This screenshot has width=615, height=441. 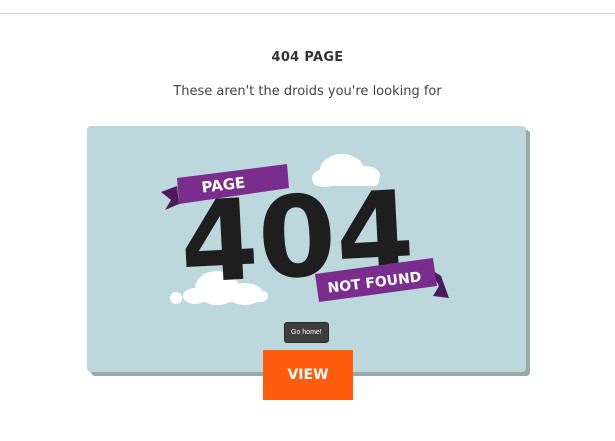 What do you see at coordinates (307, 57) in the screenshot?
I see `page-title: 404 PAGE` at bounding box center [307, 57].